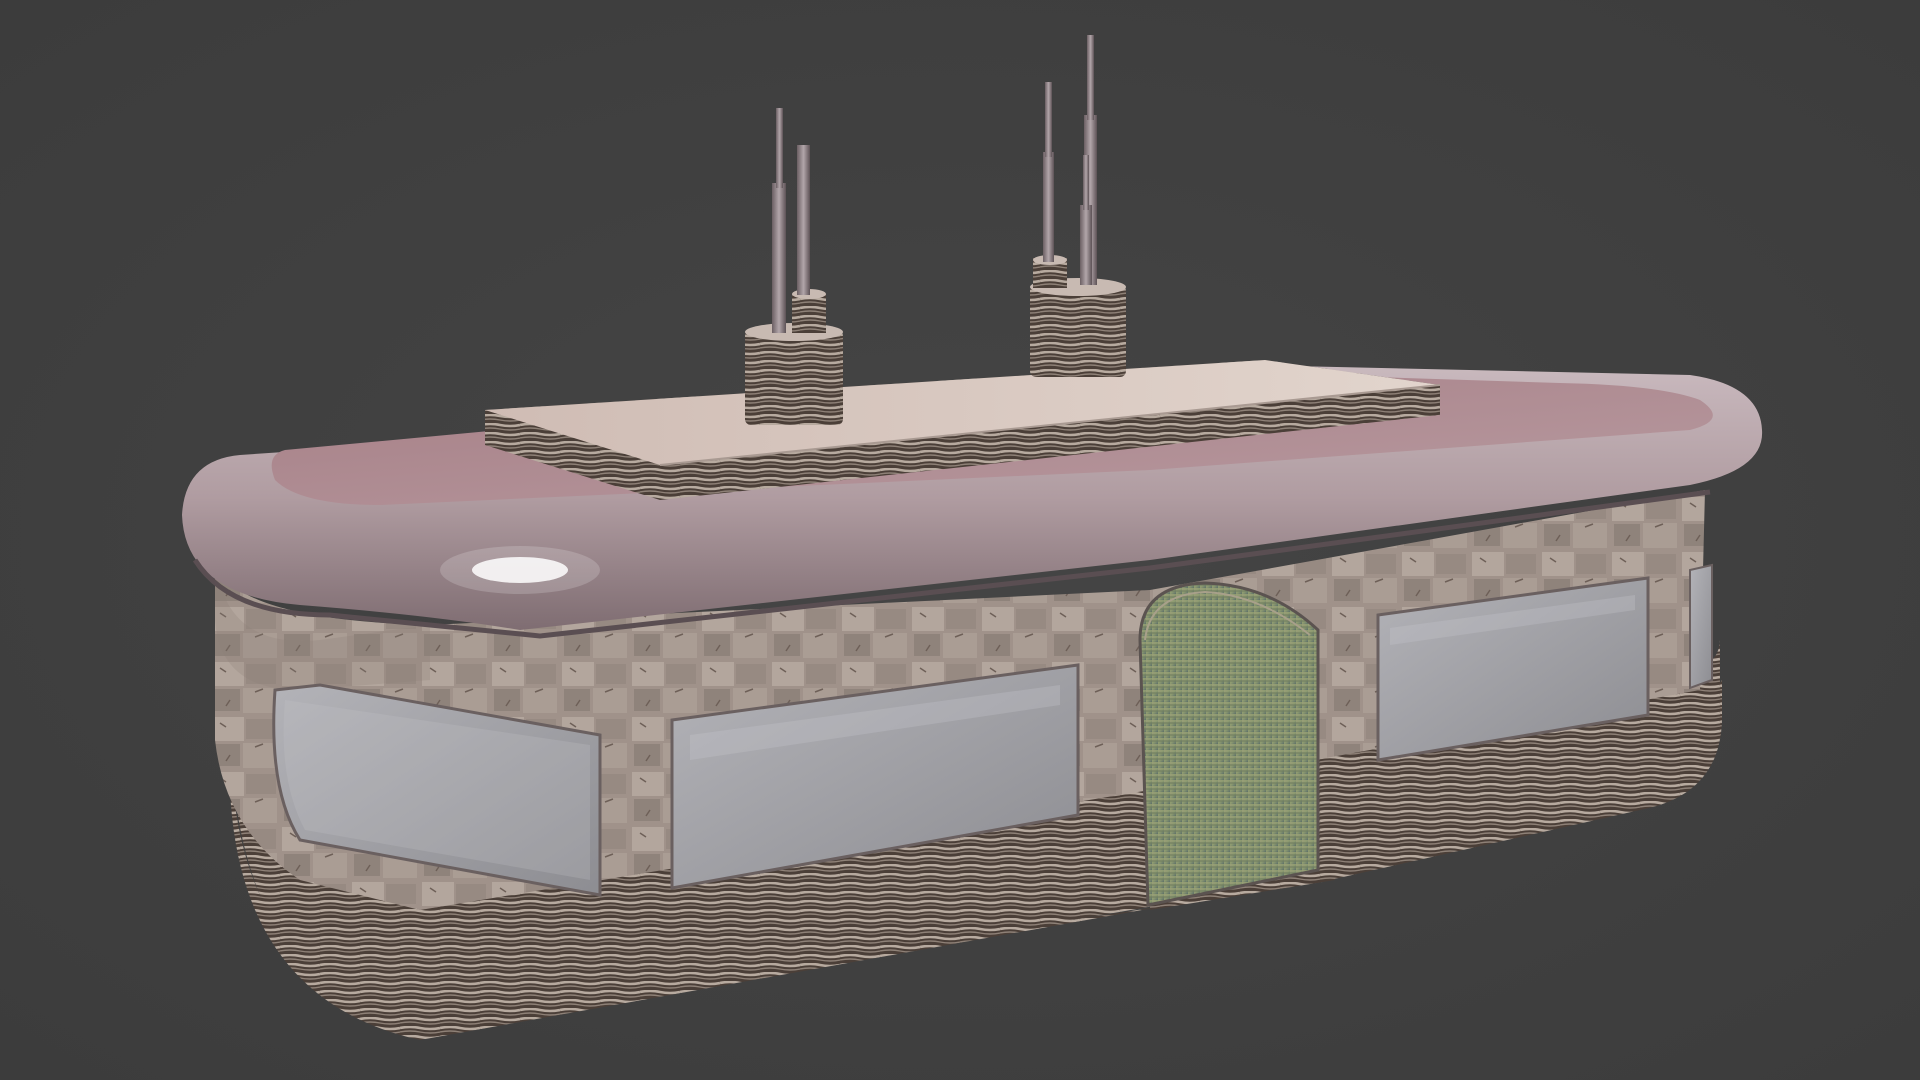 The height and width of the screenshot is (1080, 1920). What do you see at coordinates (1078, 206) in the screenshot?
I see `chimney-right` at bounding box center [1078, 206].